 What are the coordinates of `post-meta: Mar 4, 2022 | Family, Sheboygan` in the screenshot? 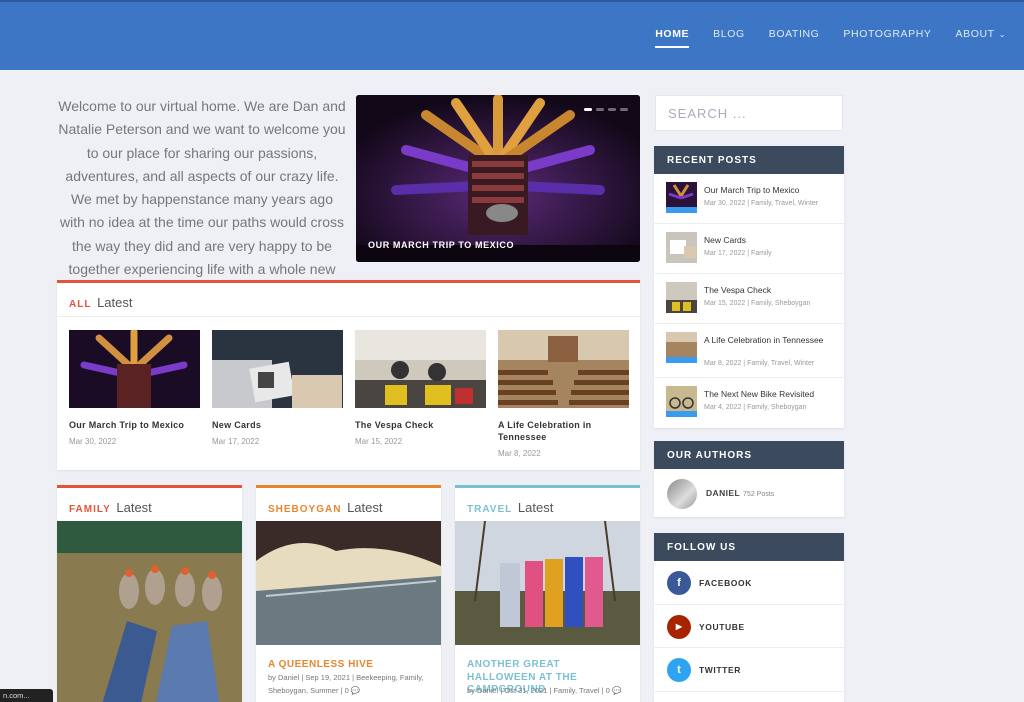 It's located at (755, 407).